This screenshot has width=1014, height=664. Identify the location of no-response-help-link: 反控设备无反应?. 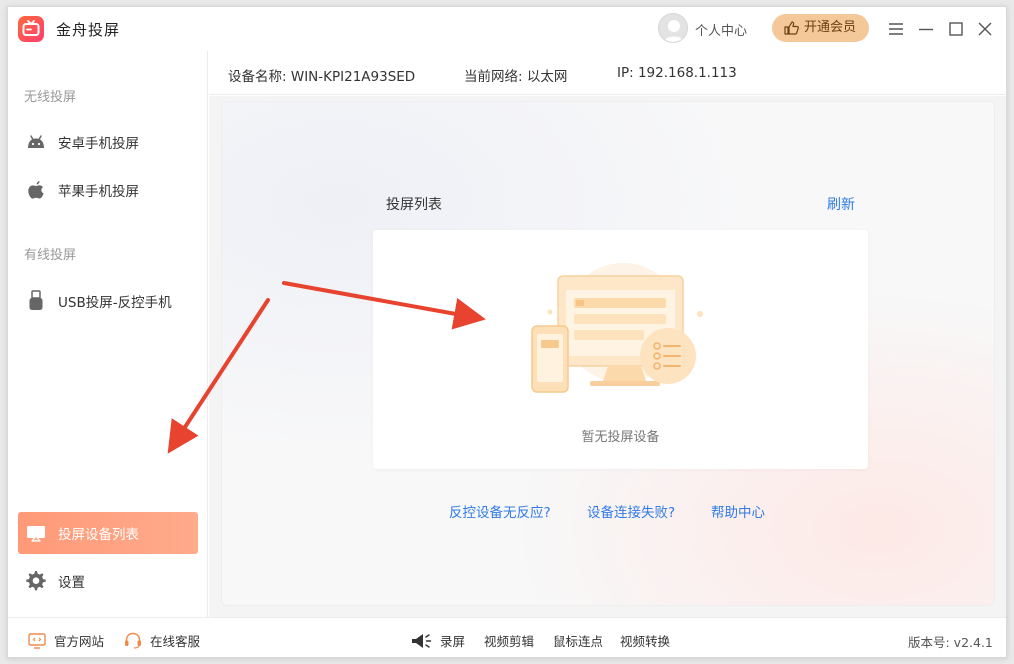
(500, 511).